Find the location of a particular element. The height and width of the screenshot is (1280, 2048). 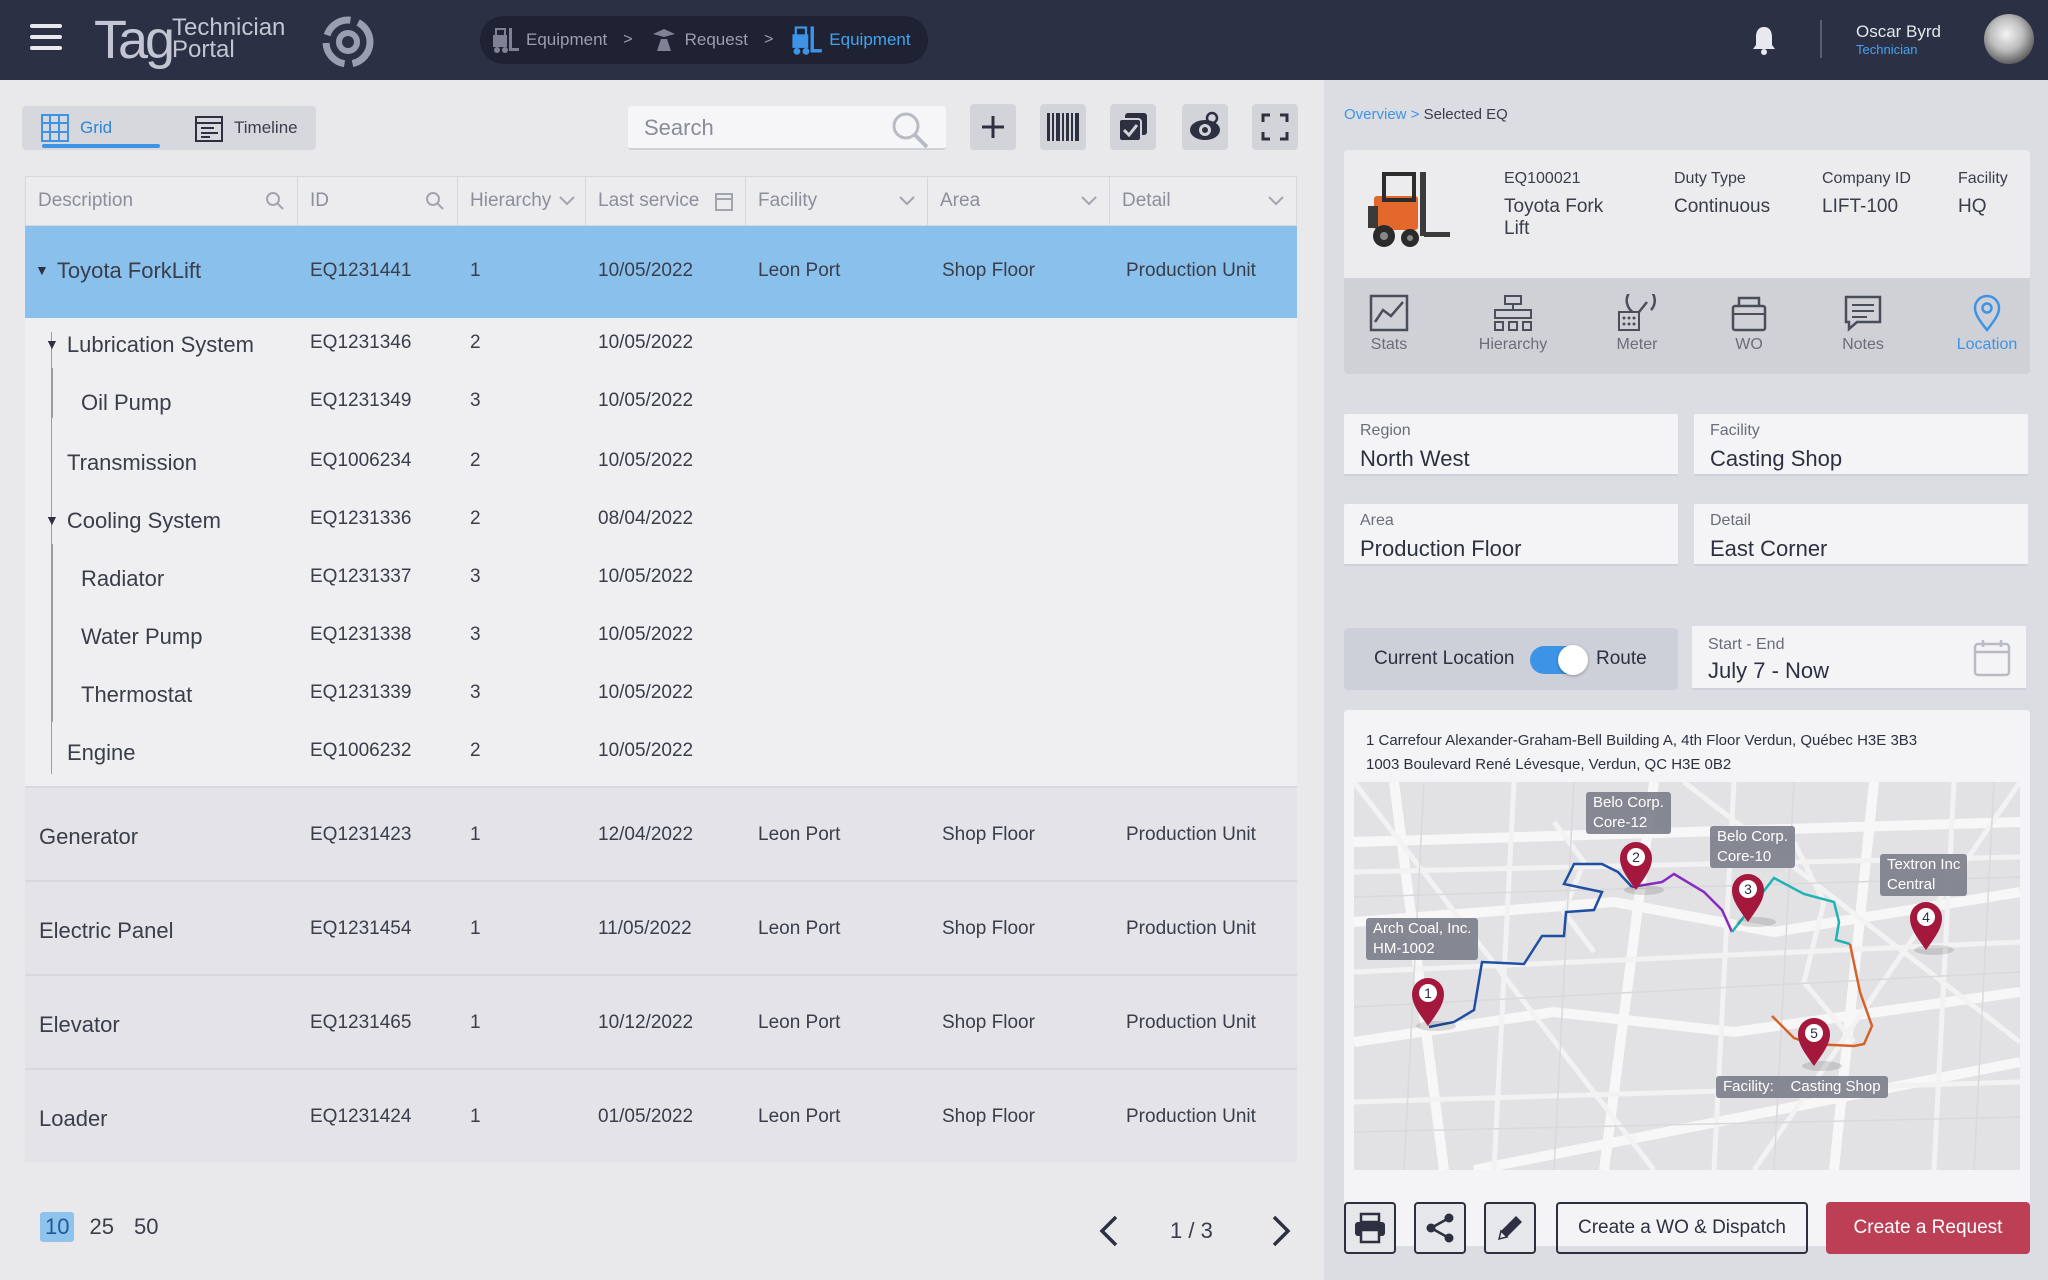

page-size-50: 50 is located at coordinates (146, 1227).